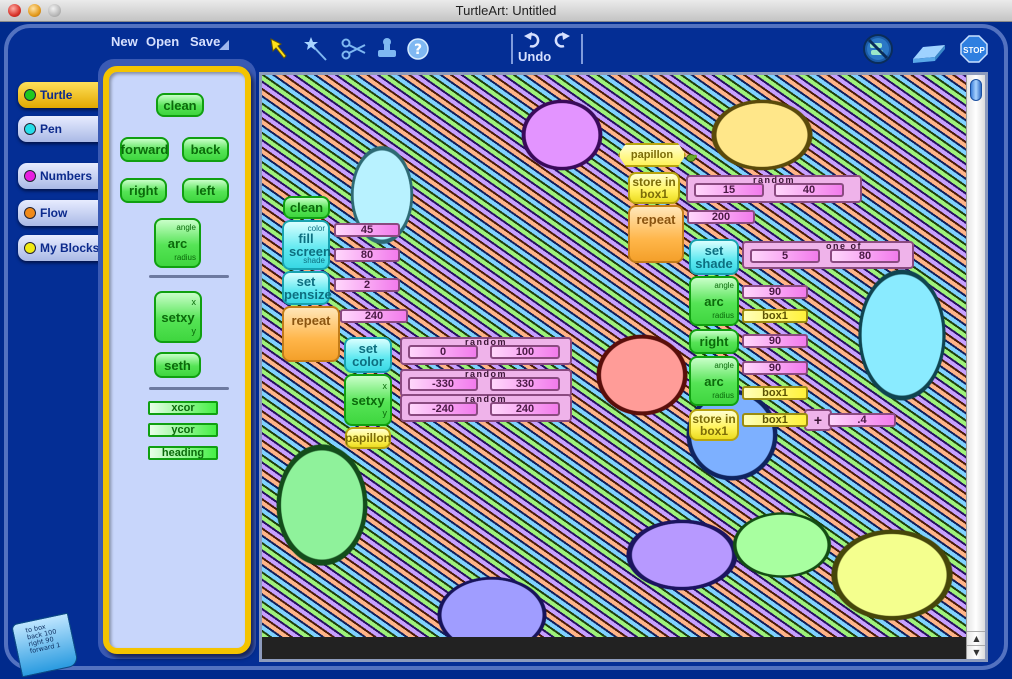 This screenshot has height=679, width=1012. I want to click on category-tab-pen: Pen, so click(61, 129).